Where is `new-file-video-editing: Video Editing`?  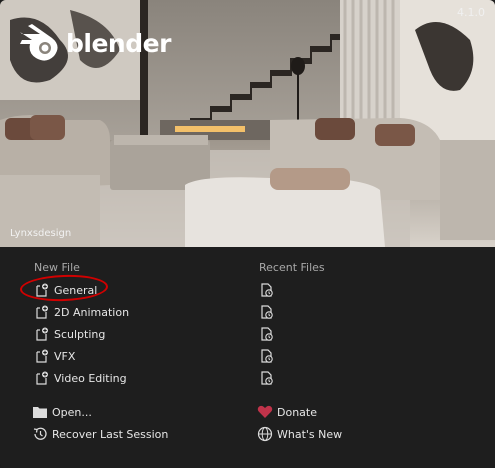
new-file-video-editing: Video Editing is located at coordinates (81, 378).